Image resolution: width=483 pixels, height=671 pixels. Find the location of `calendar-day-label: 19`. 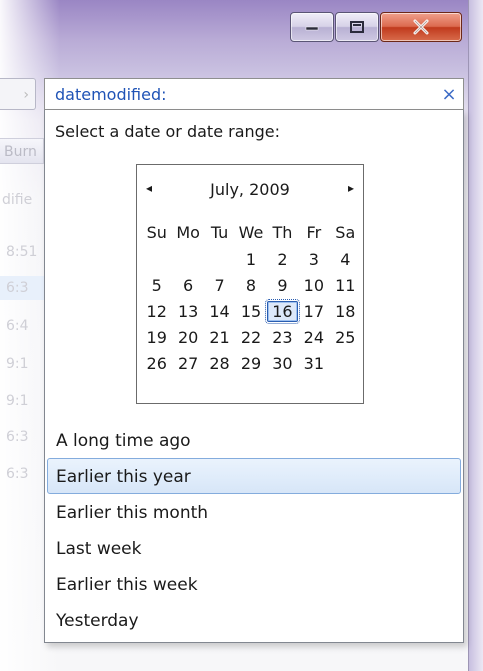

calendar-day-label: 19 is located at coordinates (156, 337).